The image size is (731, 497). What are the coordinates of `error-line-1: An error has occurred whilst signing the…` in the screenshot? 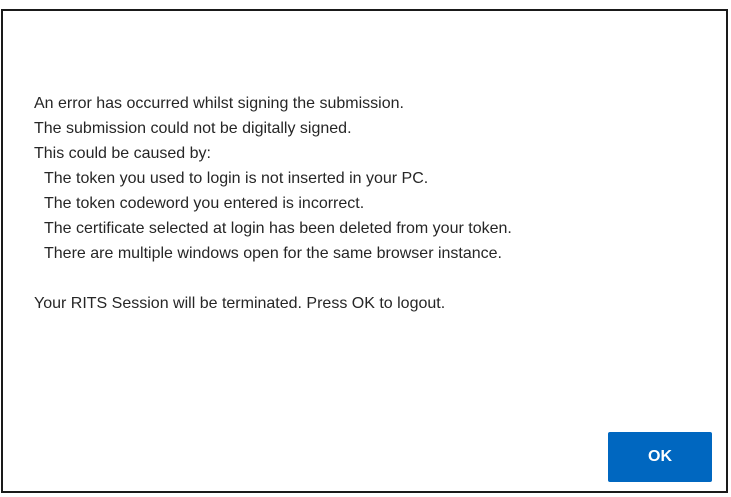 It's located at (219, 103).